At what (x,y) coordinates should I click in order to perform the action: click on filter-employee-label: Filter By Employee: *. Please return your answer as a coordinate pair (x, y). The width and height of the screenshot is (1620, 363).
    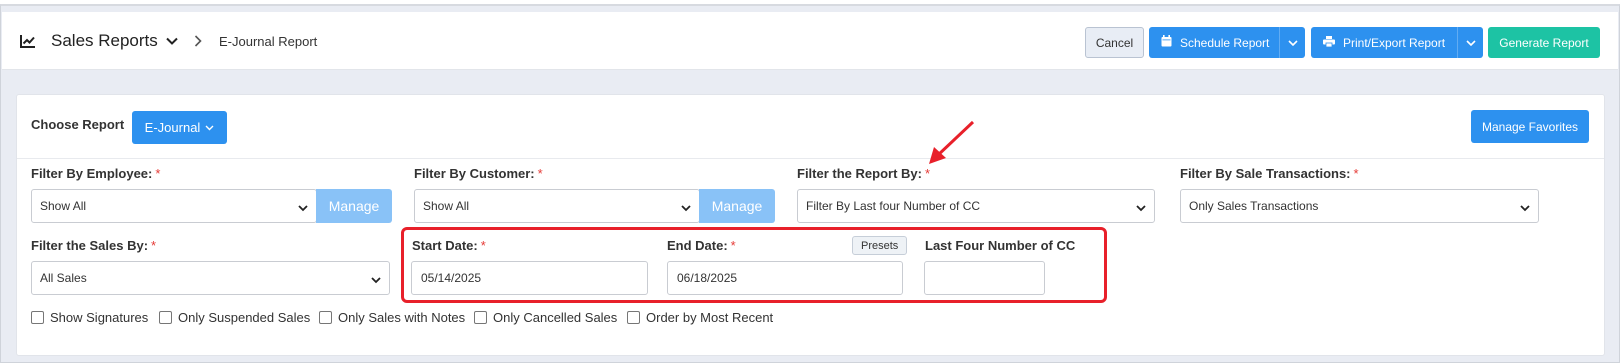
    Looking at the image, I should click on (95, 173).